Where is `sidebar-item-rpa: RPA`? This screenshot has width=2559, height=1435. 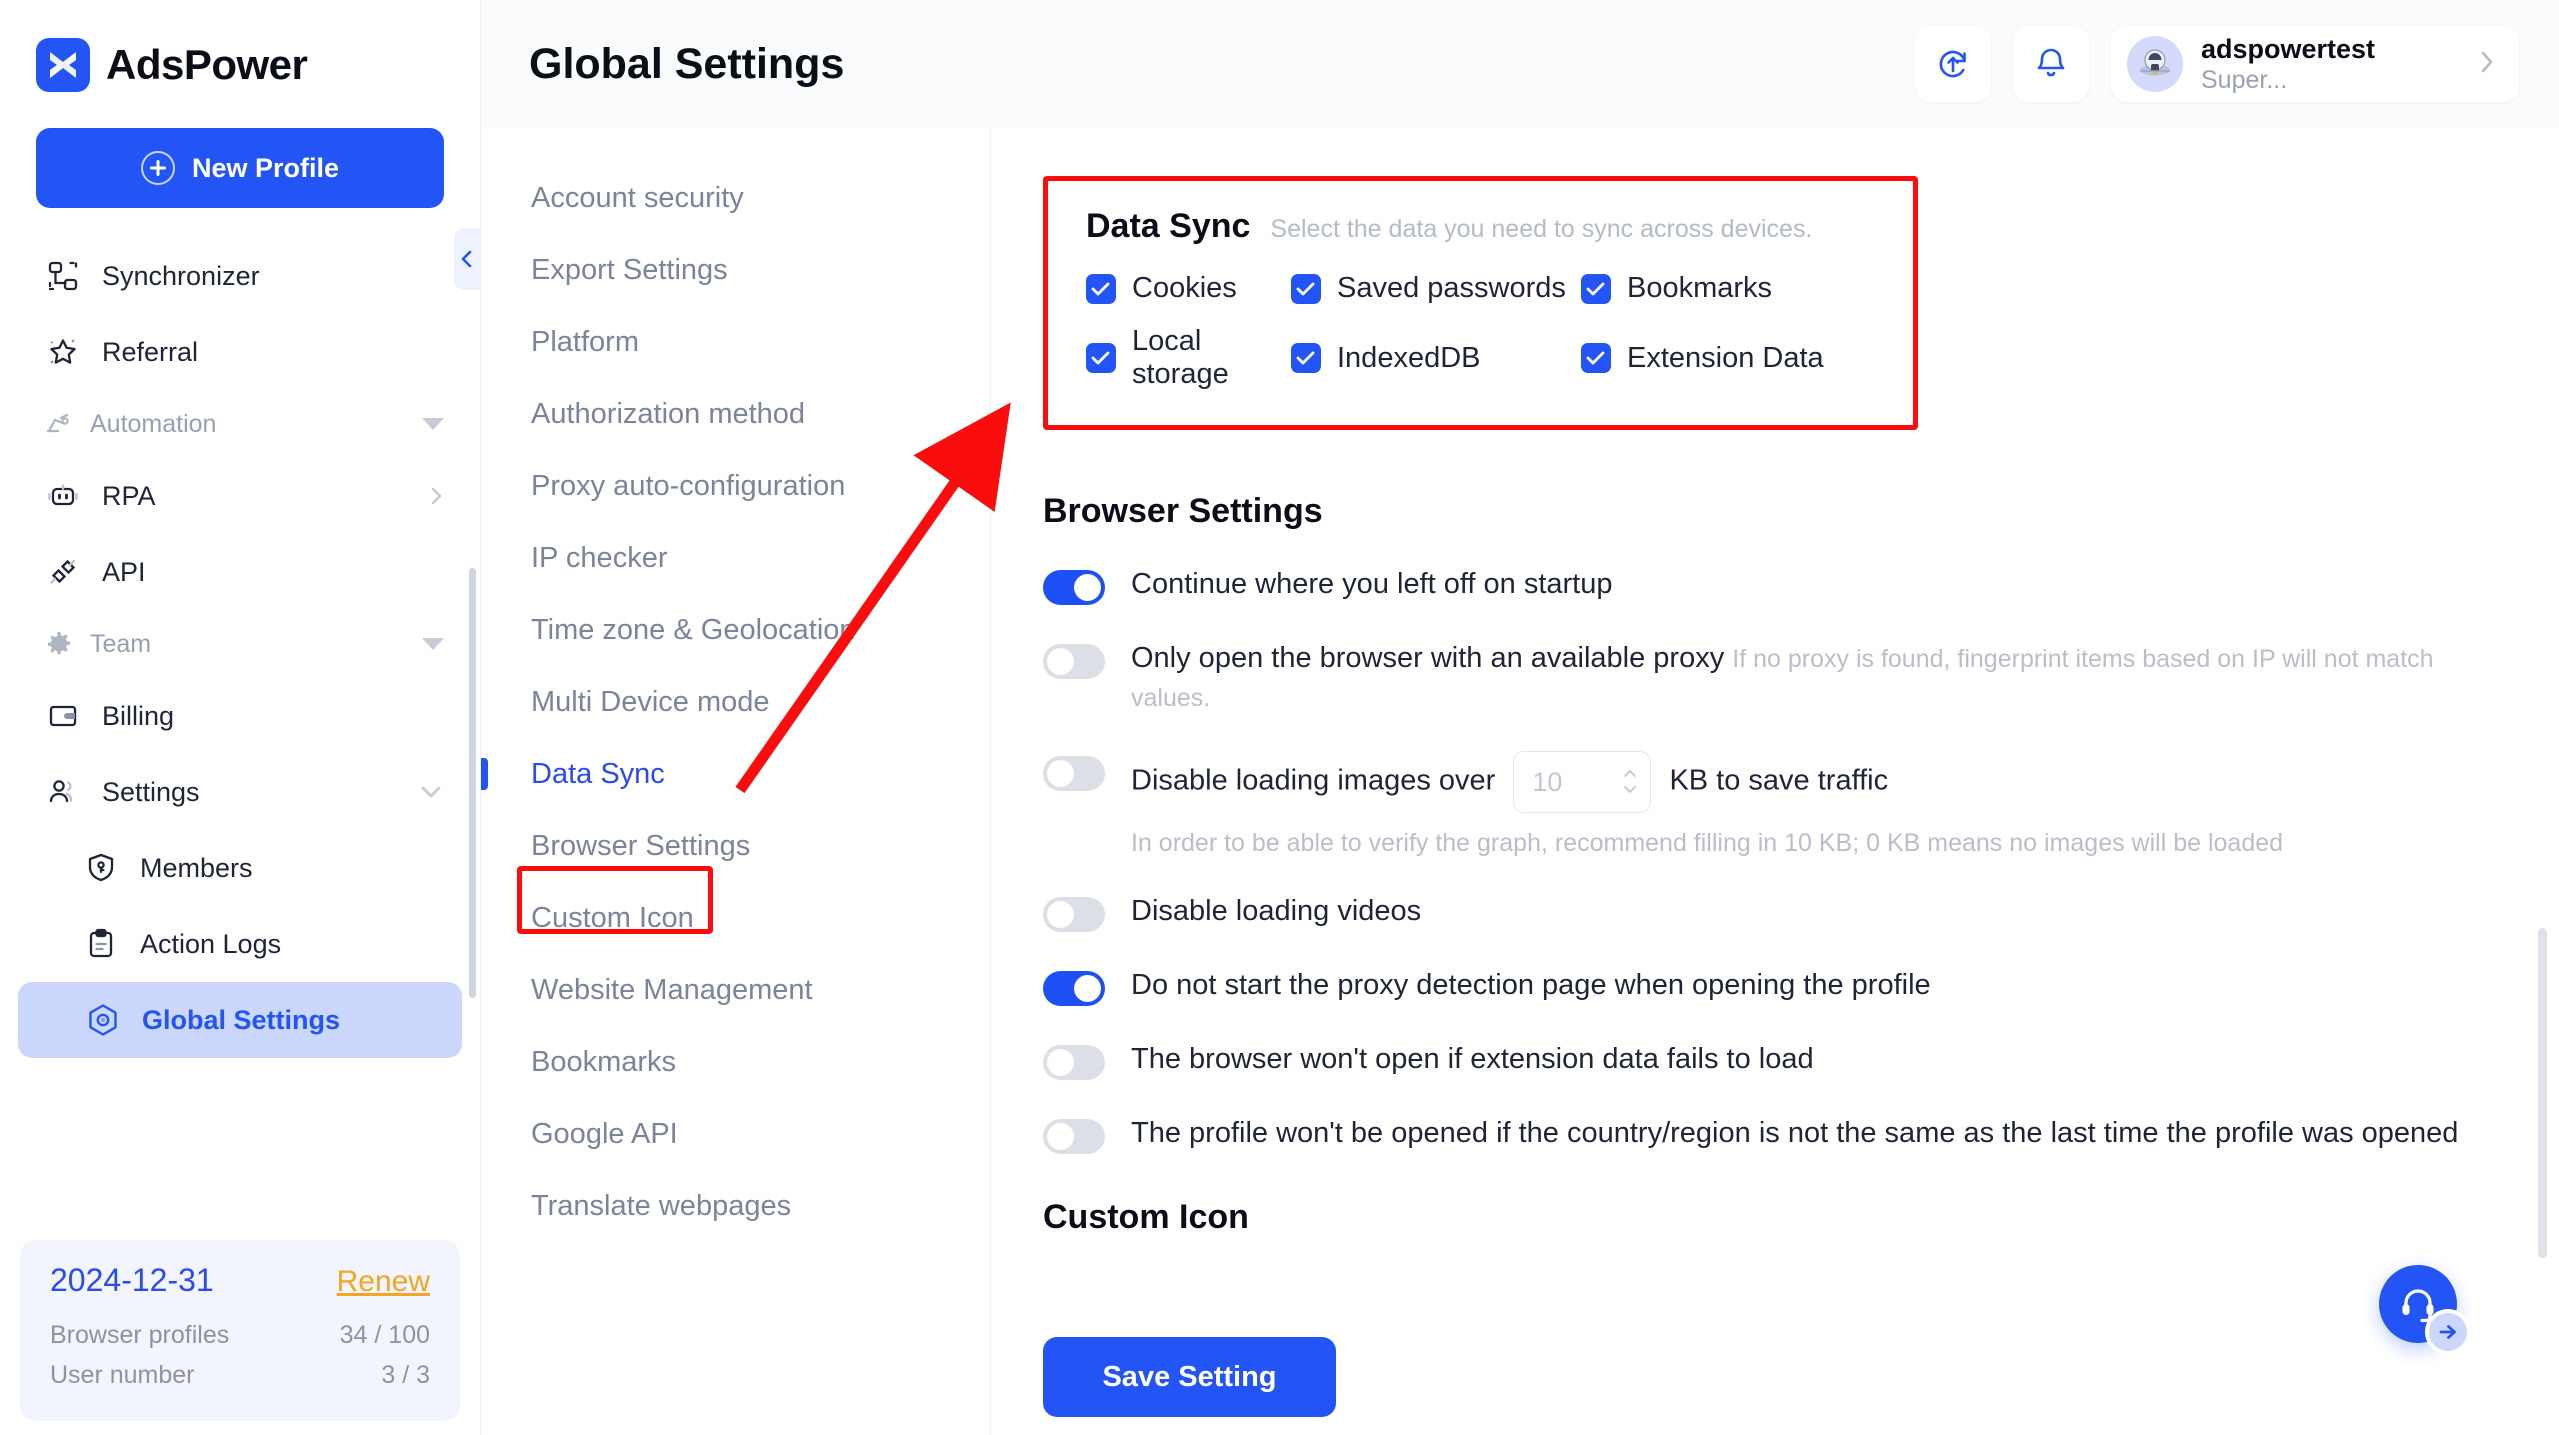
sidebar-item-rpa: RPA is located at coordinates (240, 496).